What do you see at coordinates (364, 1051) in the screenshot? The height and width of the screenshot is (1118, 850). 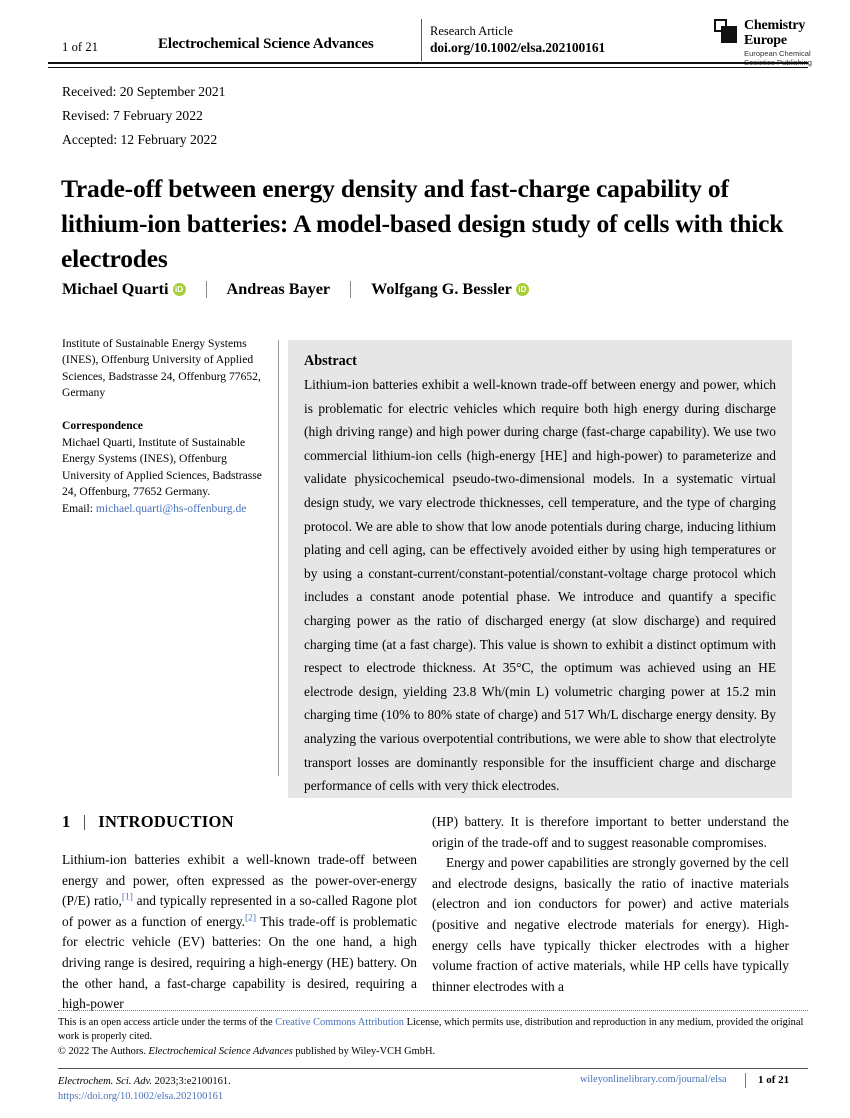 I see `copyright-part2: published by Wiley-VCH GmbH.` at bounding box center [364, 1051].